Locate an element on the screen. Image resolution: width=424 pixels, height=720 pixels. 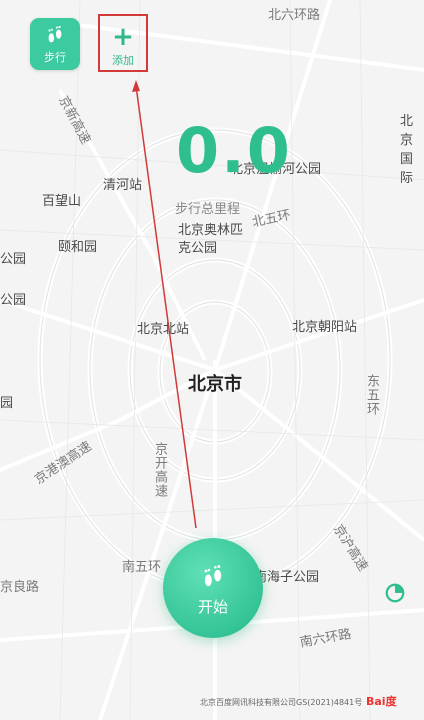
map-label: 北京奥林匹克公园 is located at coordinates (211, 239).